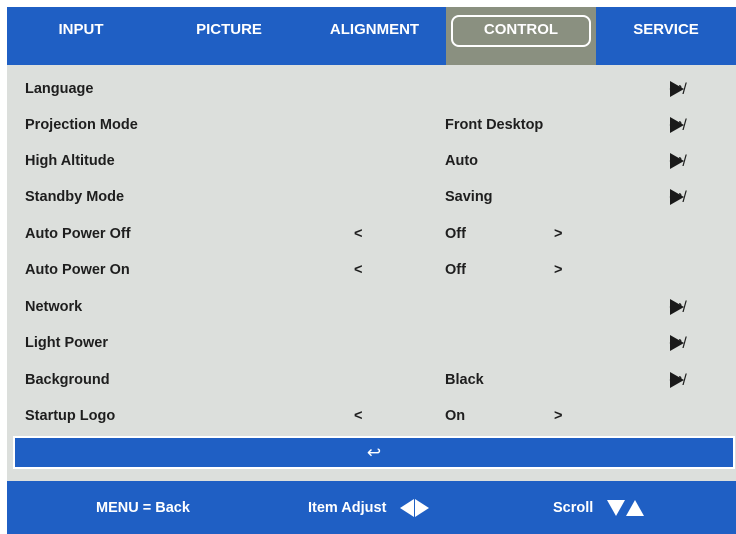 The height and width of the screenshot is (534, 736). What do you see at coordinates (371, 416) in the screenshot?
I see `menu-row-startup-logo: Startup Logo < On >` at bounding box center [371, 416].